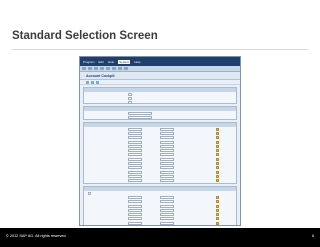  I want to click on save-icon, so click(90, 68).